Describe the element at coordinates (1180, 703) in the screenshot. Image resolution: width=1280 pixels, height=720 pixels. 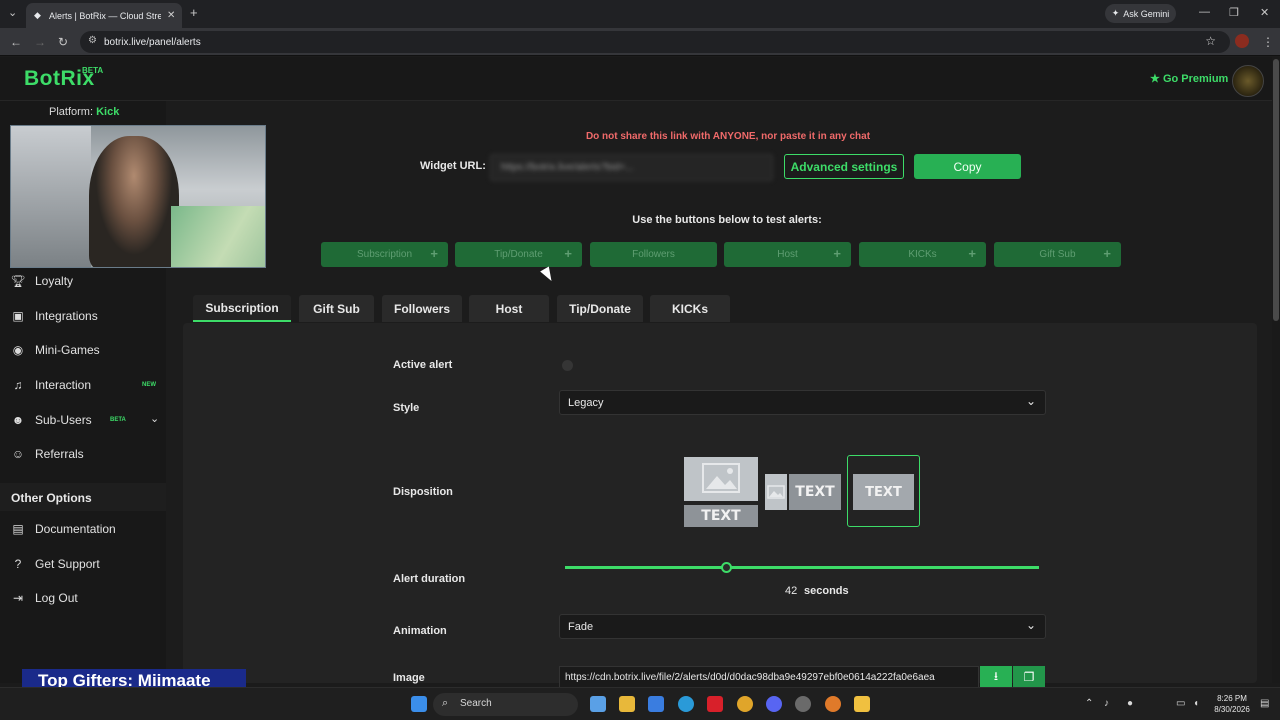
I see `network-icon: ▭` at that location.